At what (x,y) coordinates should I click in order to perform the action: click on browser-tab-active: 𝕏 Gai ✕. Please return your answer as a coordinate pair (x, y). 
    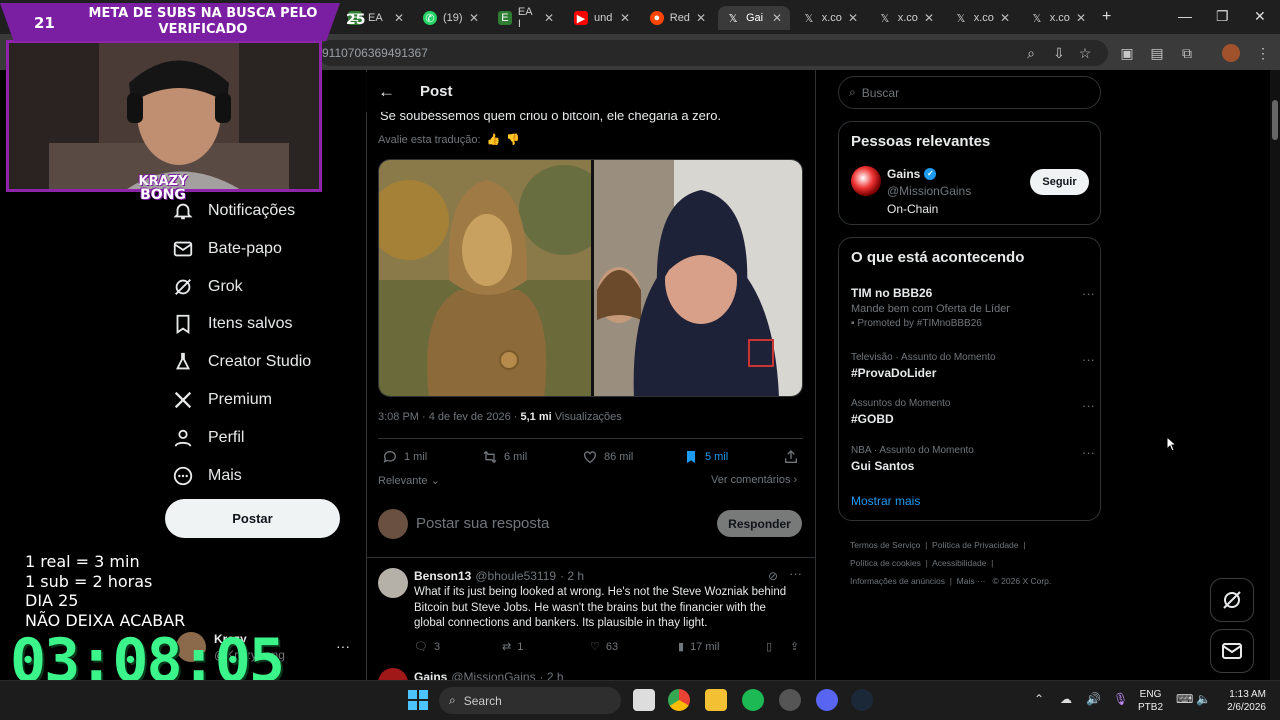
    Looking at the image, I should click on (754, 18).